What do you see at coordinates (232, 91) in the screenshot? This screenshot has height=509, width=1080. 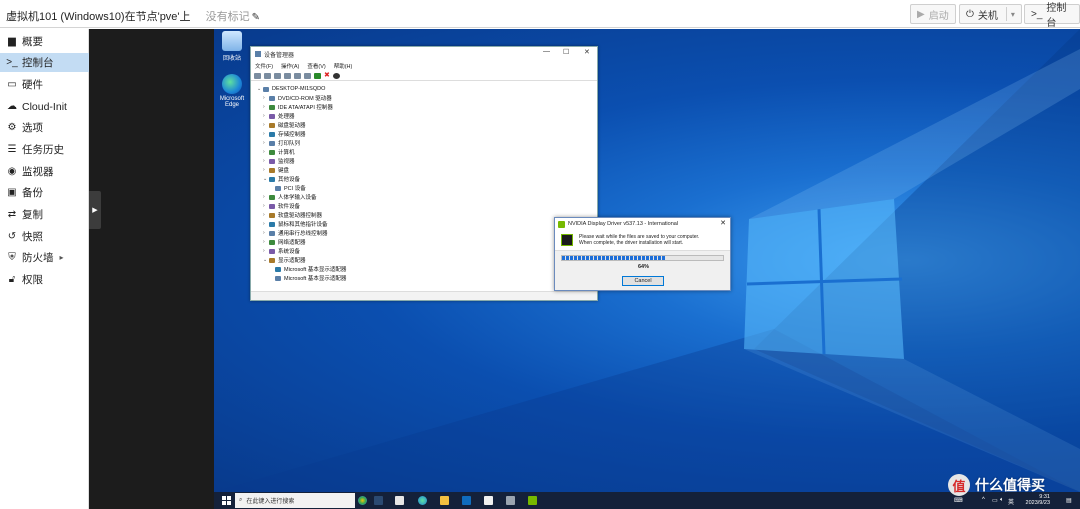 I see `edge-shortcut: Microsoft Edge` at bounding box center [232, 91].